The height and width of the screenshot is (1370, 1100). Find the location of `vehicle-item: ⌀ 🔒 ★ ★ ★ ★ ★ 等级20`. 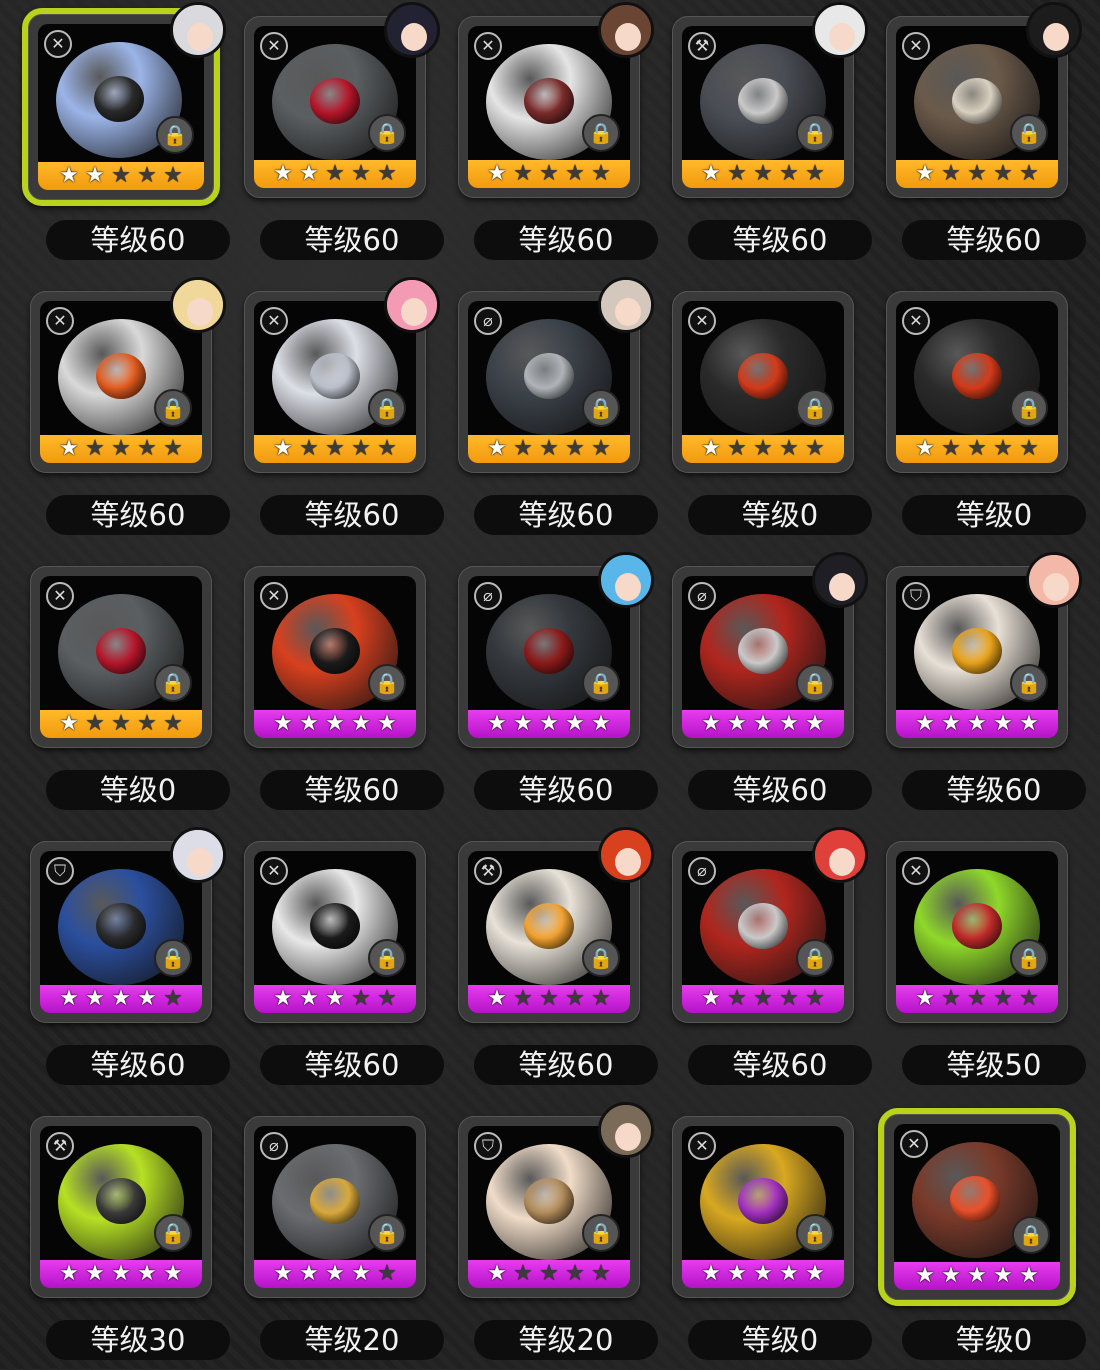

vehicle-item: ⌀ 🔒 ★ ★ ★ ★ ★ 等级20 is located at coordinates (340, 1239).